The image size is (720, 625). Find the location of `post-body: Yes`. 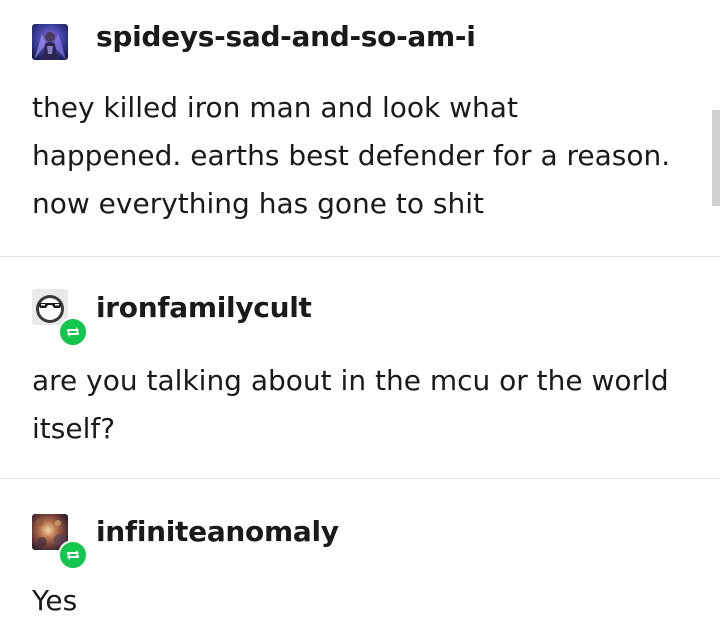

post-body: Yes is located at coordinates (367, 601).